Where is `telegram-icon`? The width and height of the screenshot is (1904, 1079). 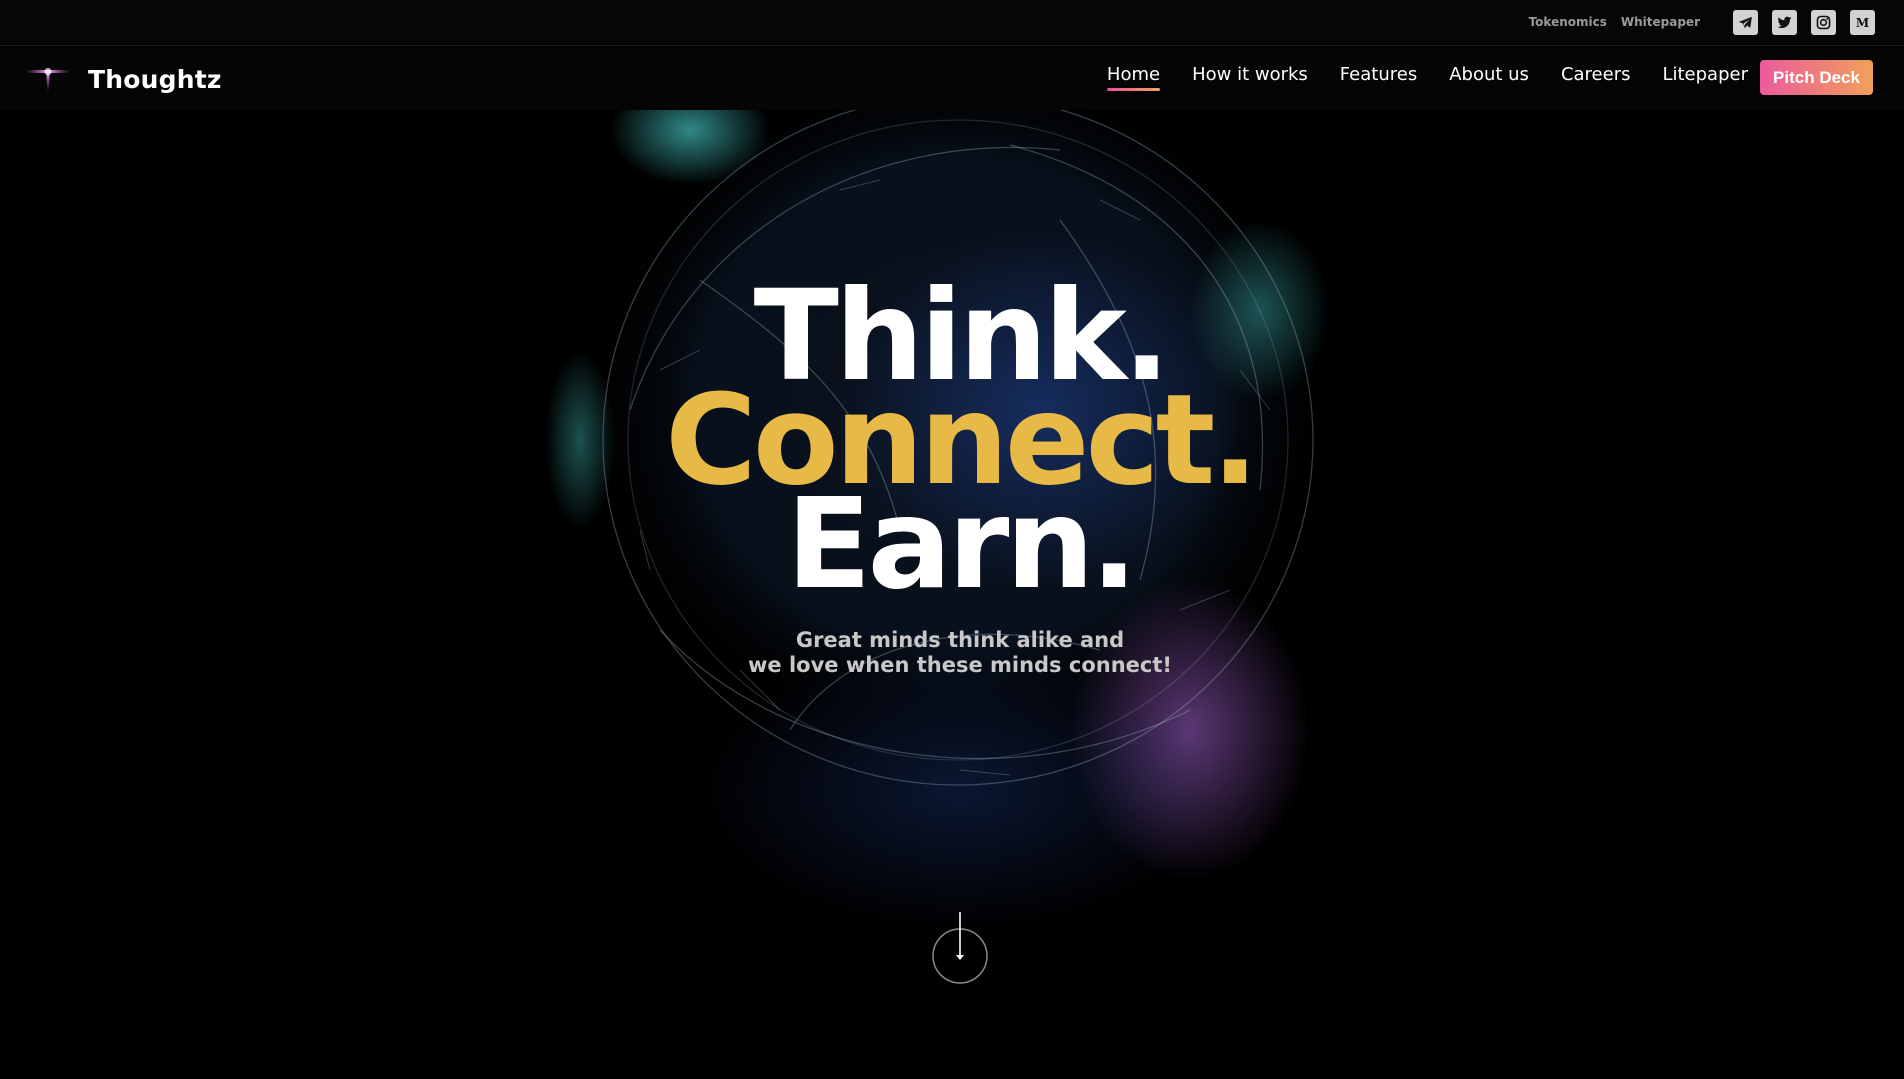
telegram-icon is located at coordinates (1745, 22).